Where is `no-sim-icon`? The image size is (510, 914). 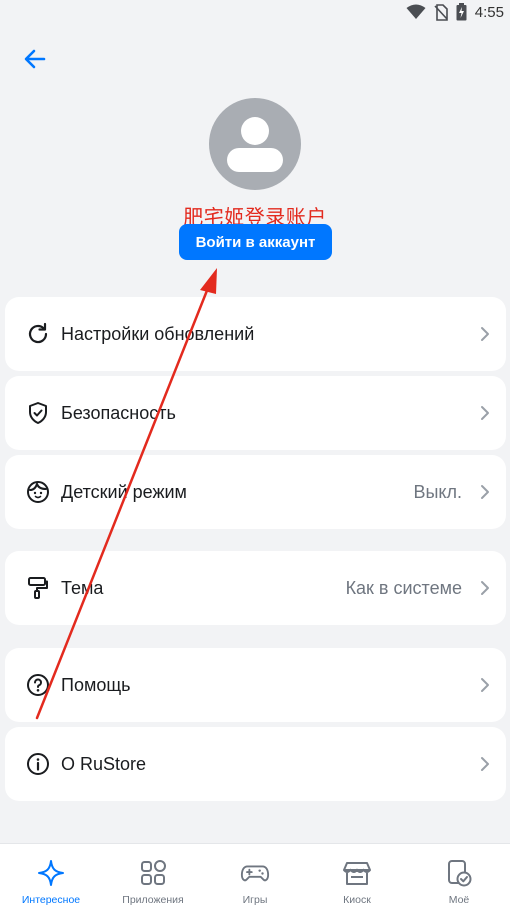 no-sim-icon is located at coordinates (441, 12).